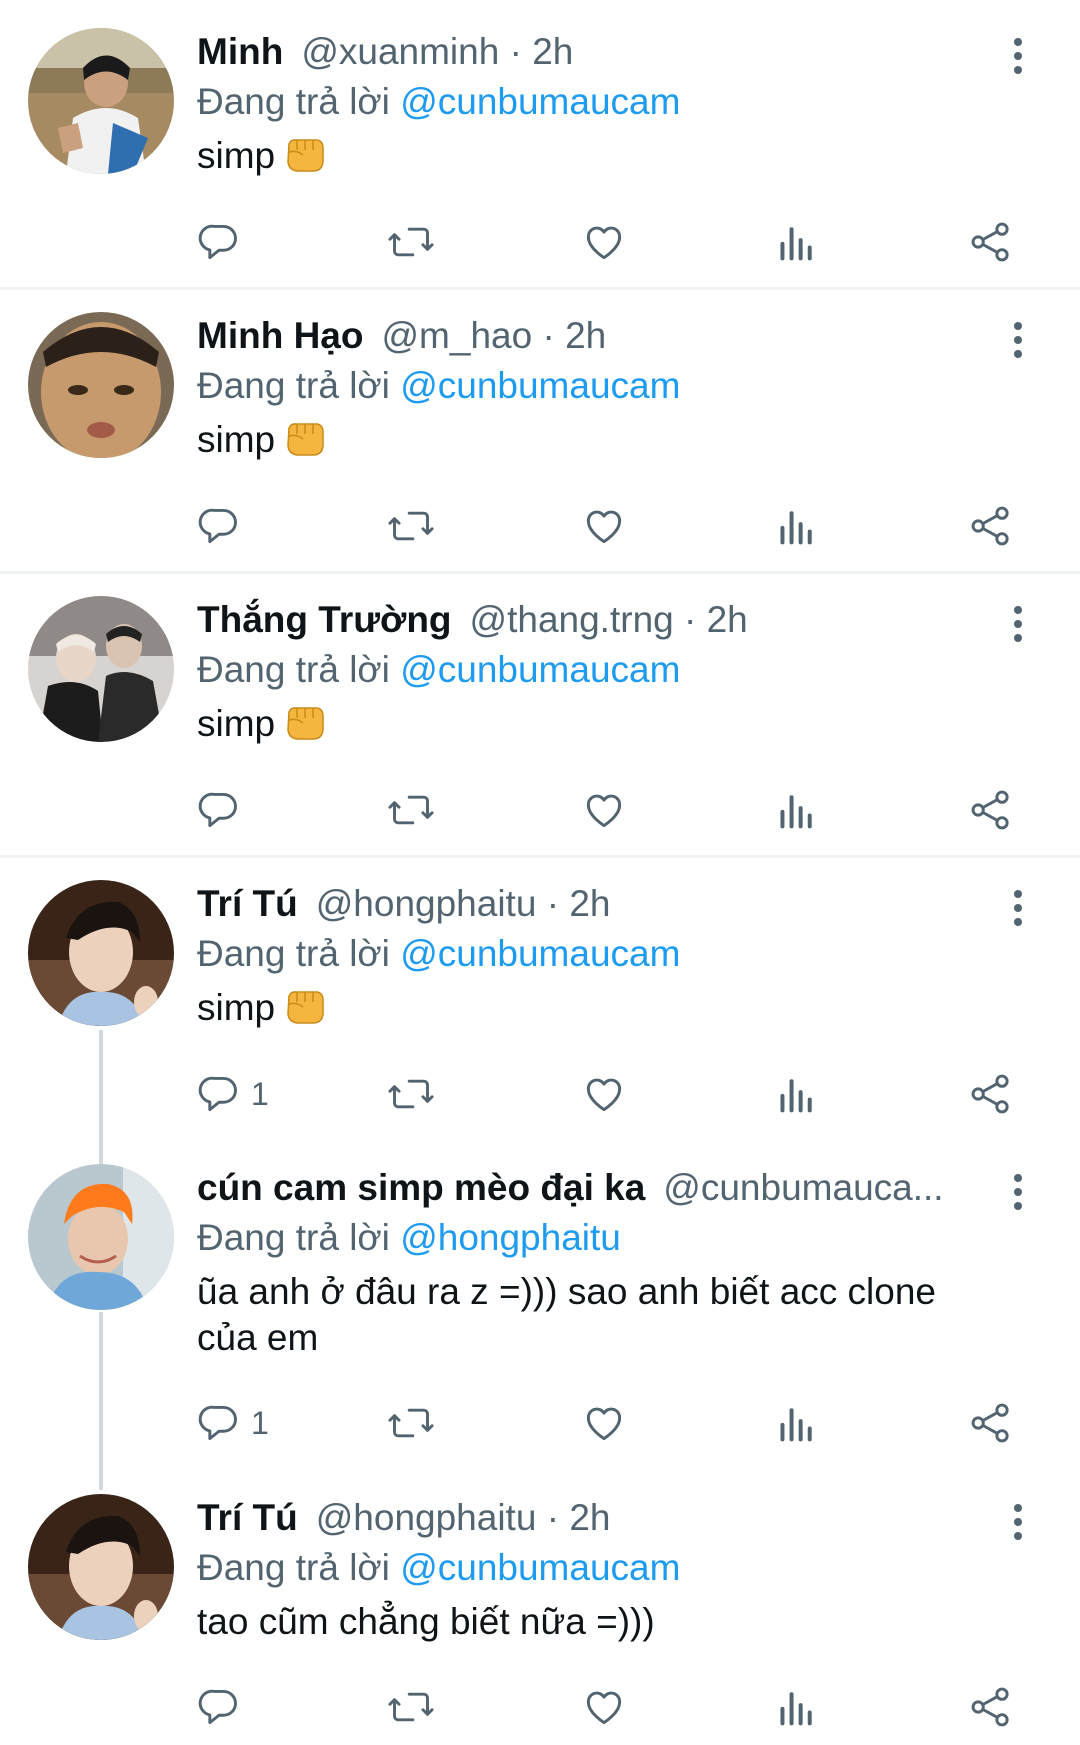 This screenshot has height=1745, width=1080. What do you see at coordinates (456, 335) in the screenshot?
I see `user-handle: @m_hao` at bounding box center [456, 335].